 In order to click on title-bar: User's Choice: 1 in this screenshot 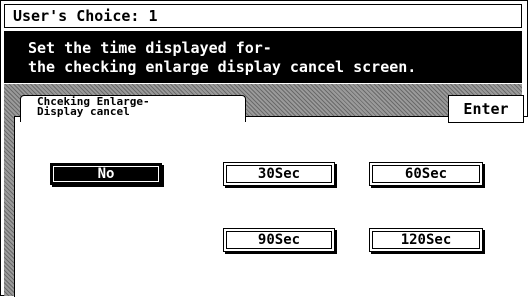, I will do `click(263, 16)`.